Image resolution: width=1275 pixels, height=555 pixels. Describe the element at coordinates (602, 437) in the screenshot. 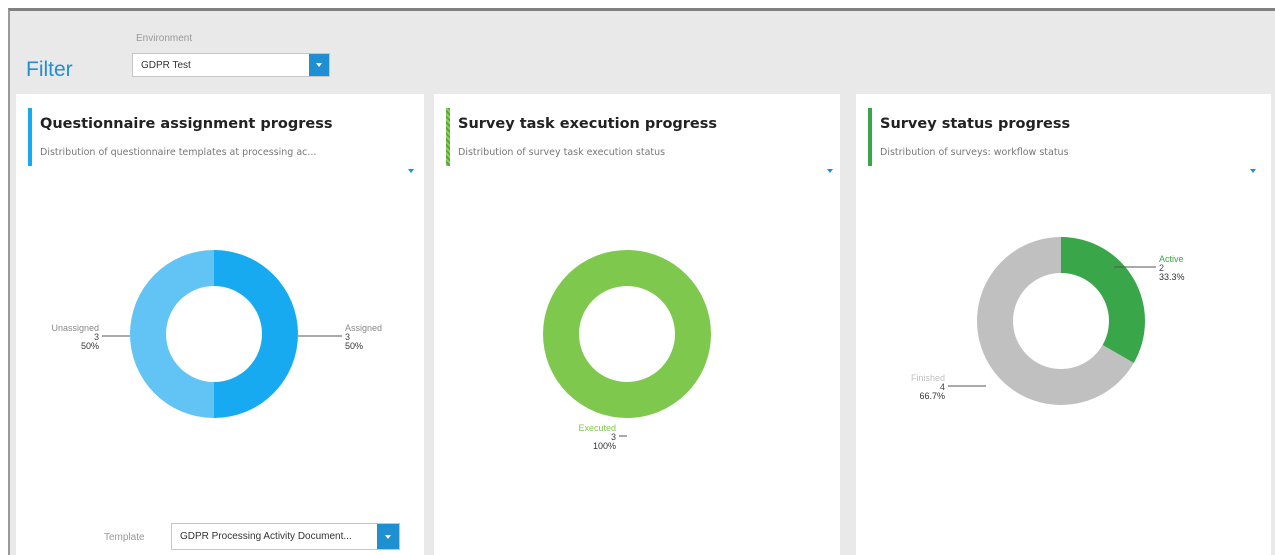

I see `executed-data-label: Executed3100%` at that location.